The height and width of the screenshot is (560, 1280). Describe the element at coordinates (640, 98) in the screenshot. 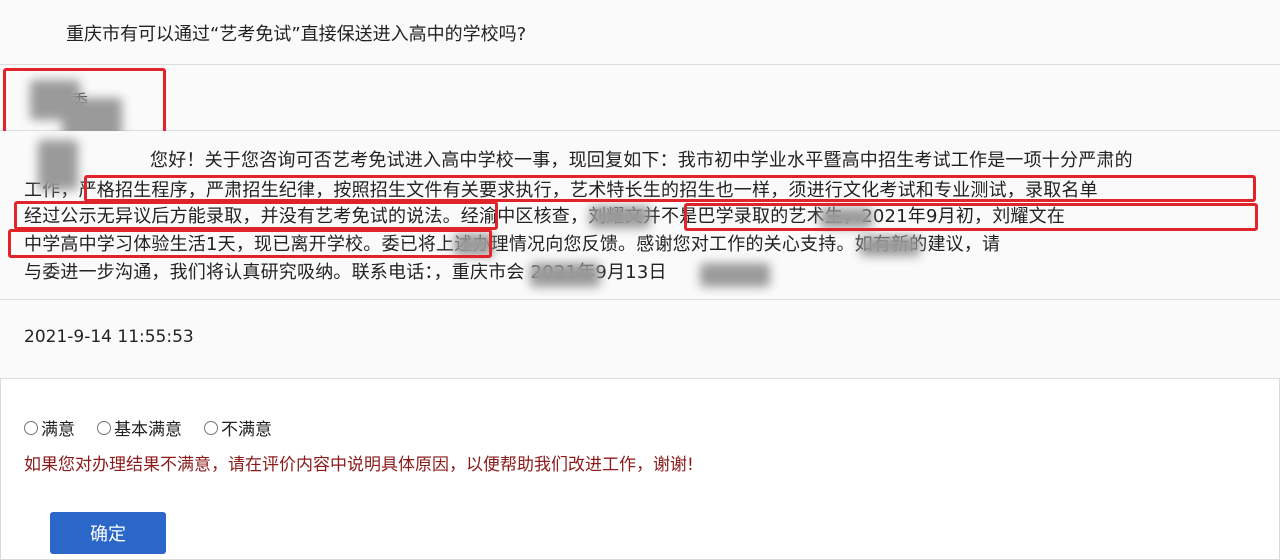

I see `department-row: 教委` at that location.